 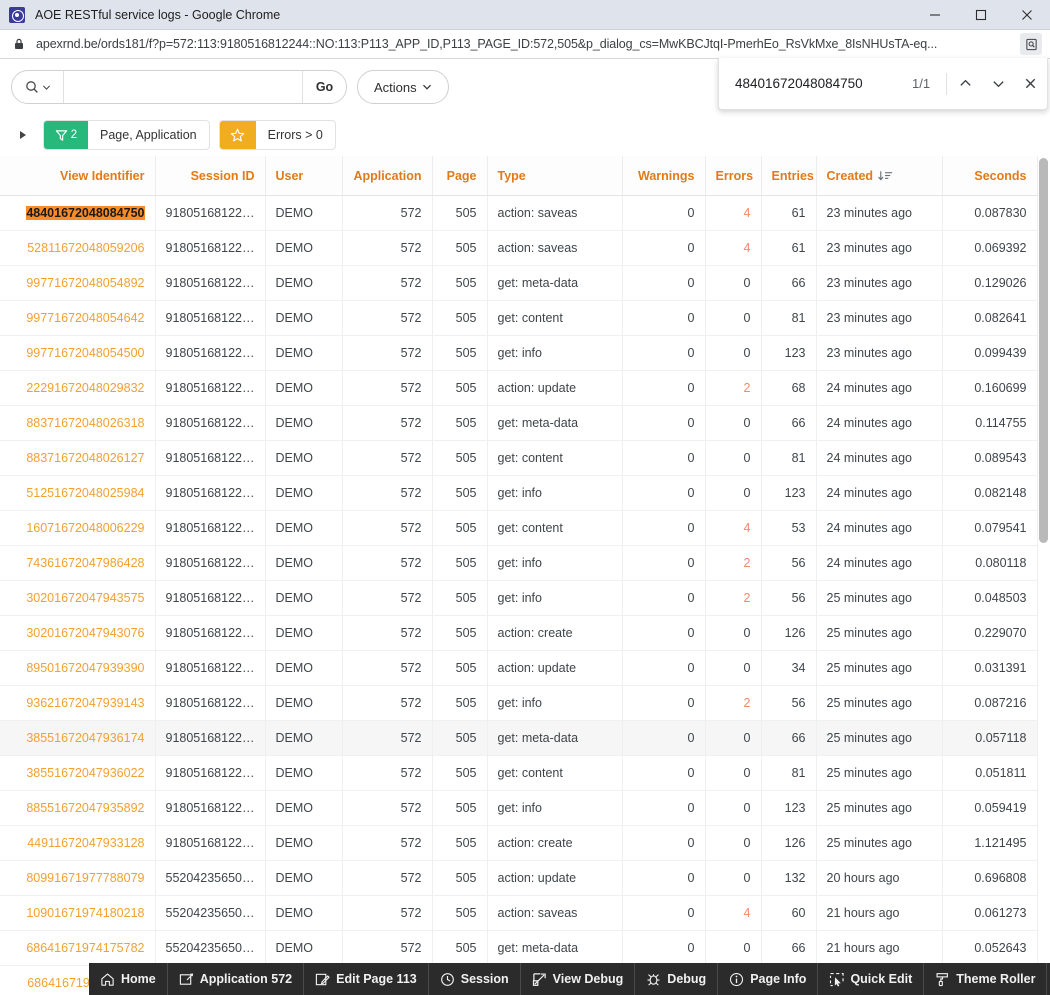 I want to click on find-next-button, so click(x=998, y=84).